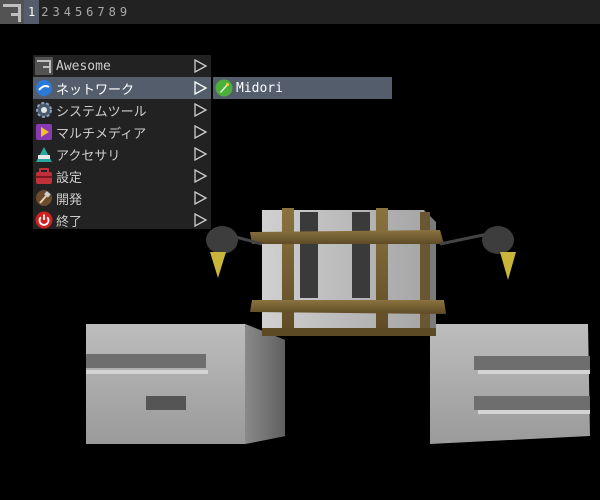 This screenshot has width=600, height=500. I want to click on tag-6: 6, so click(89, 12).